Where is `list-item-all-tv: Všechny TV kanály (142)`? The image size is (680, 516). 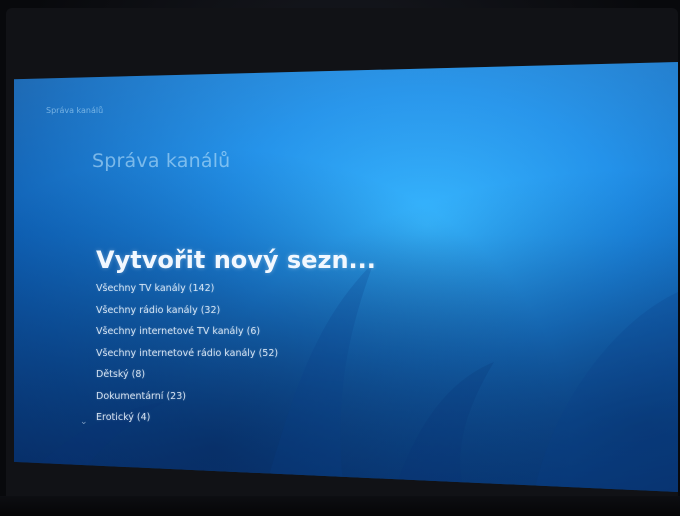 list-item-all-tv: Všechny TV kanály (142) is located at coordinates (306, 289).